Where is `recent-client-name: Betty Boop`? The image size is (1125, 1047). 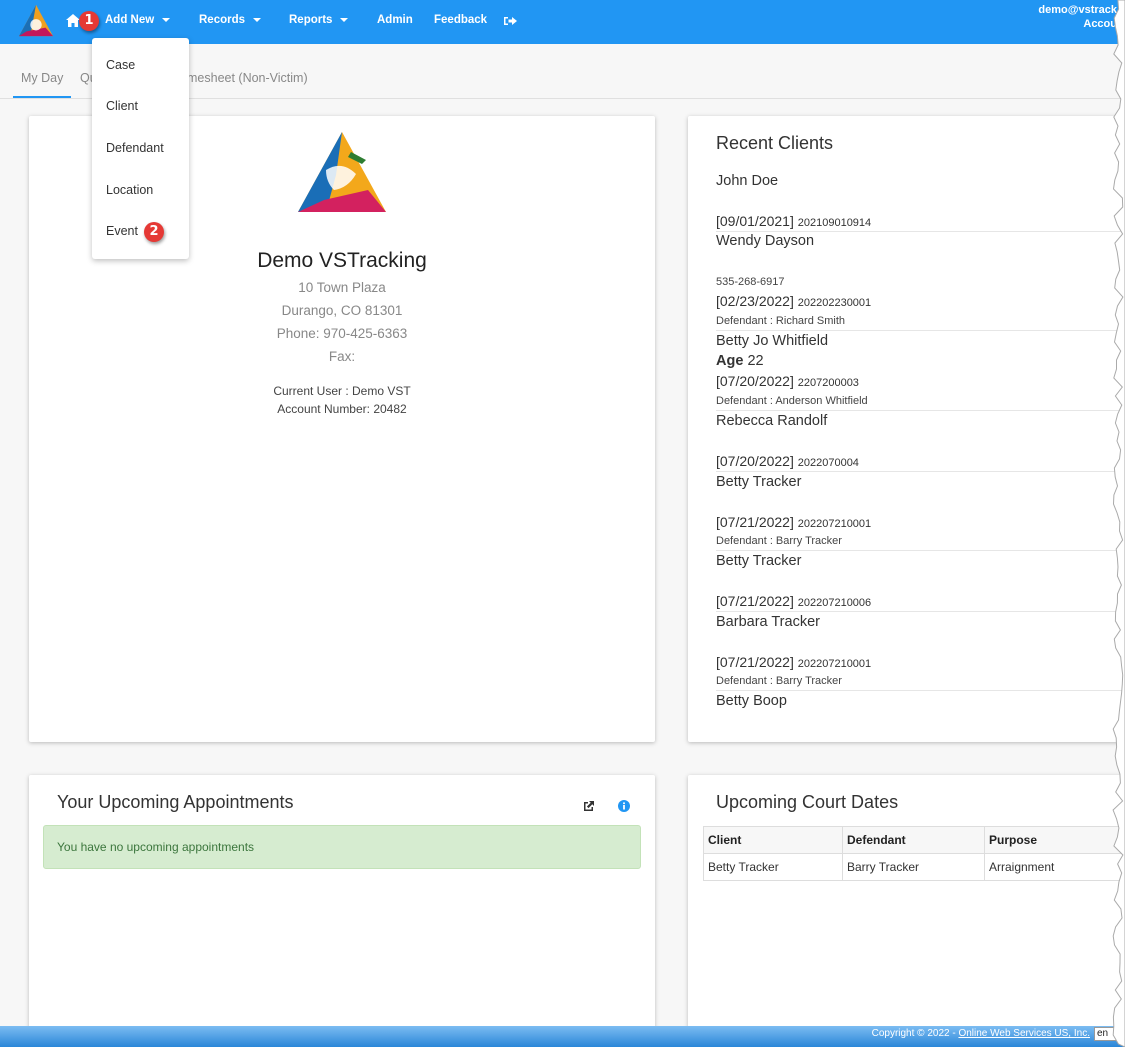
recent-client-name: Betty Boop is located at coordinates (751, 701).